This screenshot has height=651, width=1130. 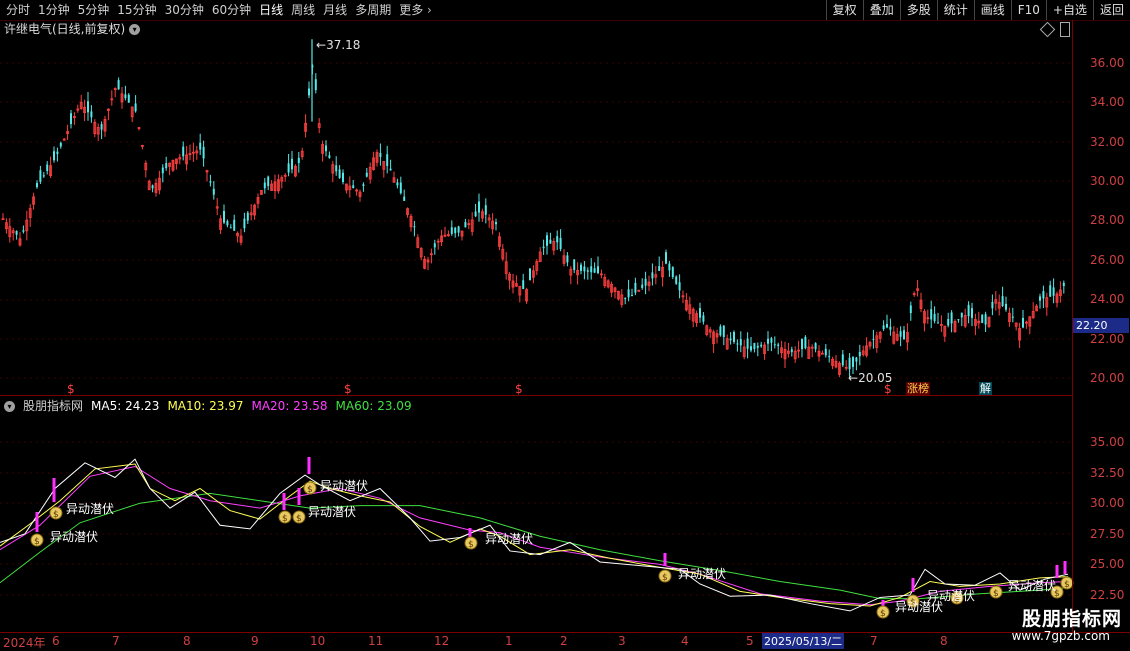 I want to click on zhangting-tag: 涨榜, so click(x=918, y=388).